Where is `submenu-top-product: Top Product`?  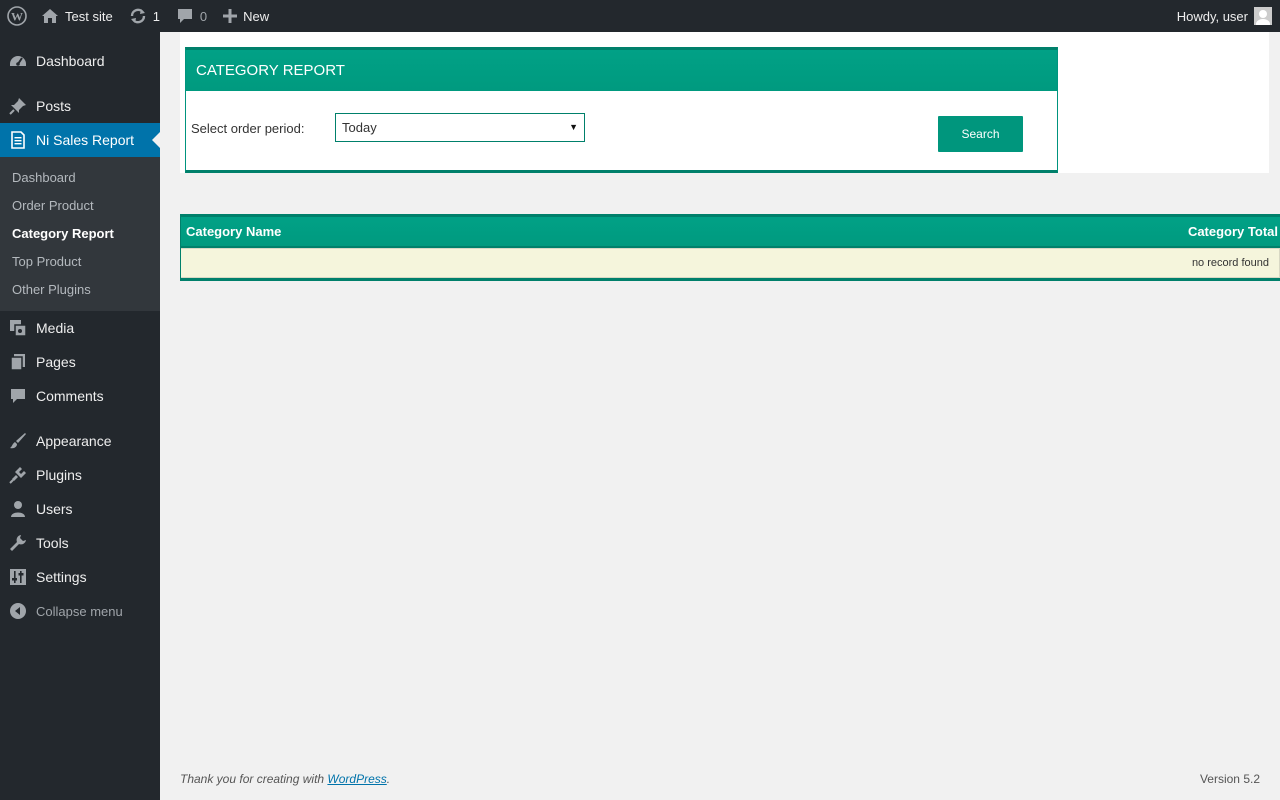
submenu-top-product: Top Product is located at coordinates (80, 261).